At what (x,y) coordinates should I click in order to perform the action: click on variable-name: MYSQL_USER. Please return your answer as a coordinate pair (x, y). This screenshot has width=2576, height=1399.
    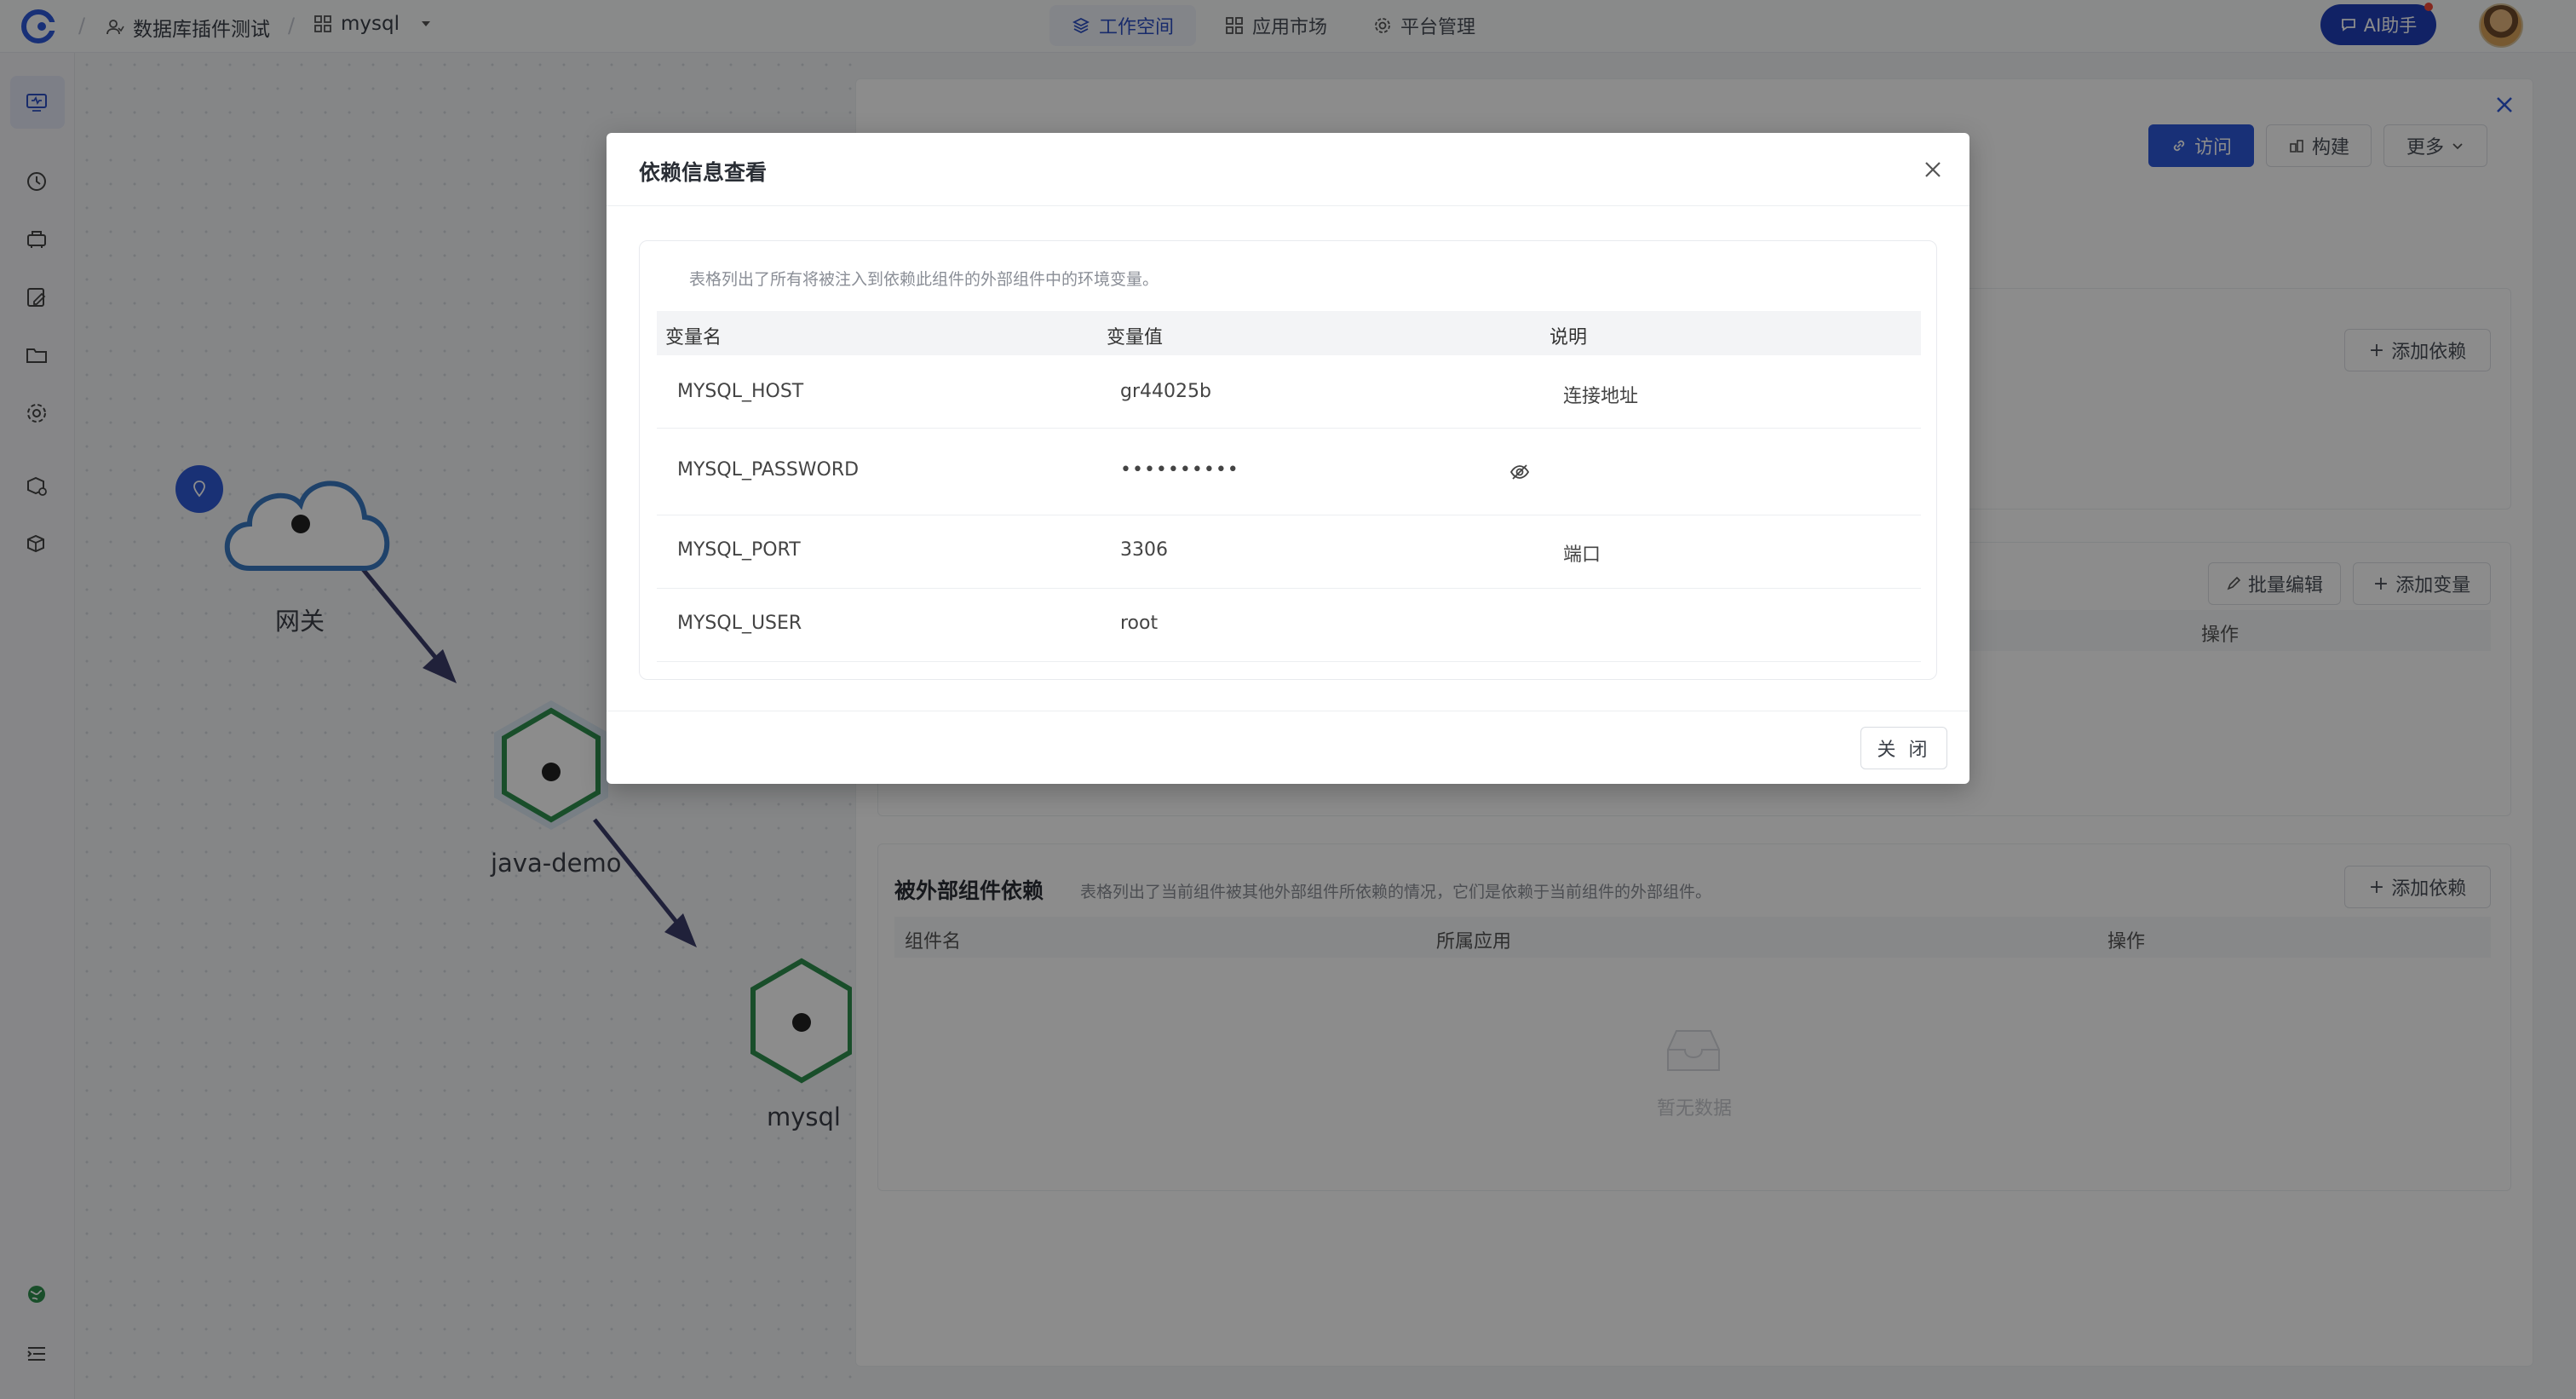
    Looking at the image, I should click on (740, 623).